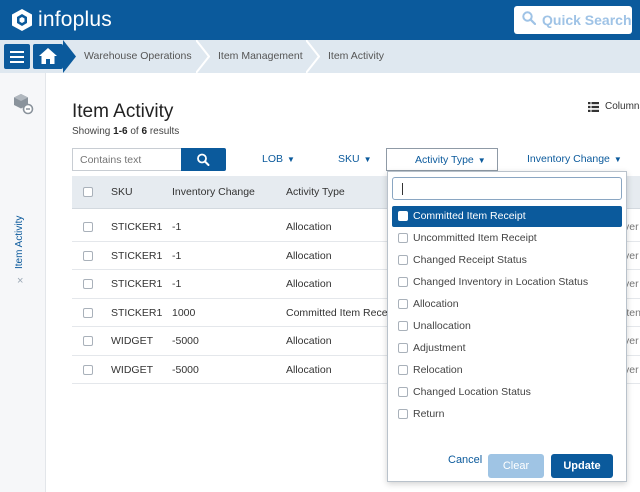 Image resolution: width=640 pixels, height=492 pixels. I want to click on hamburger-menu-button, so click(17, 56).